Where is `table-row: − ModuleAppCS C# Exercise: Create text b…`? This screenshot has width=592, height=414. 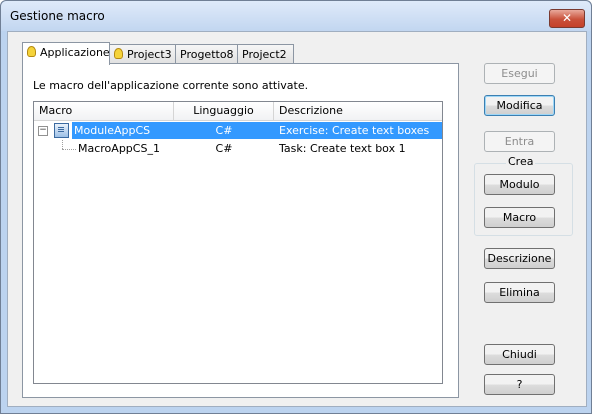 table-row: − ModuleAppCS C# Exercise: Create text b… is located at coordinates (238, 130).